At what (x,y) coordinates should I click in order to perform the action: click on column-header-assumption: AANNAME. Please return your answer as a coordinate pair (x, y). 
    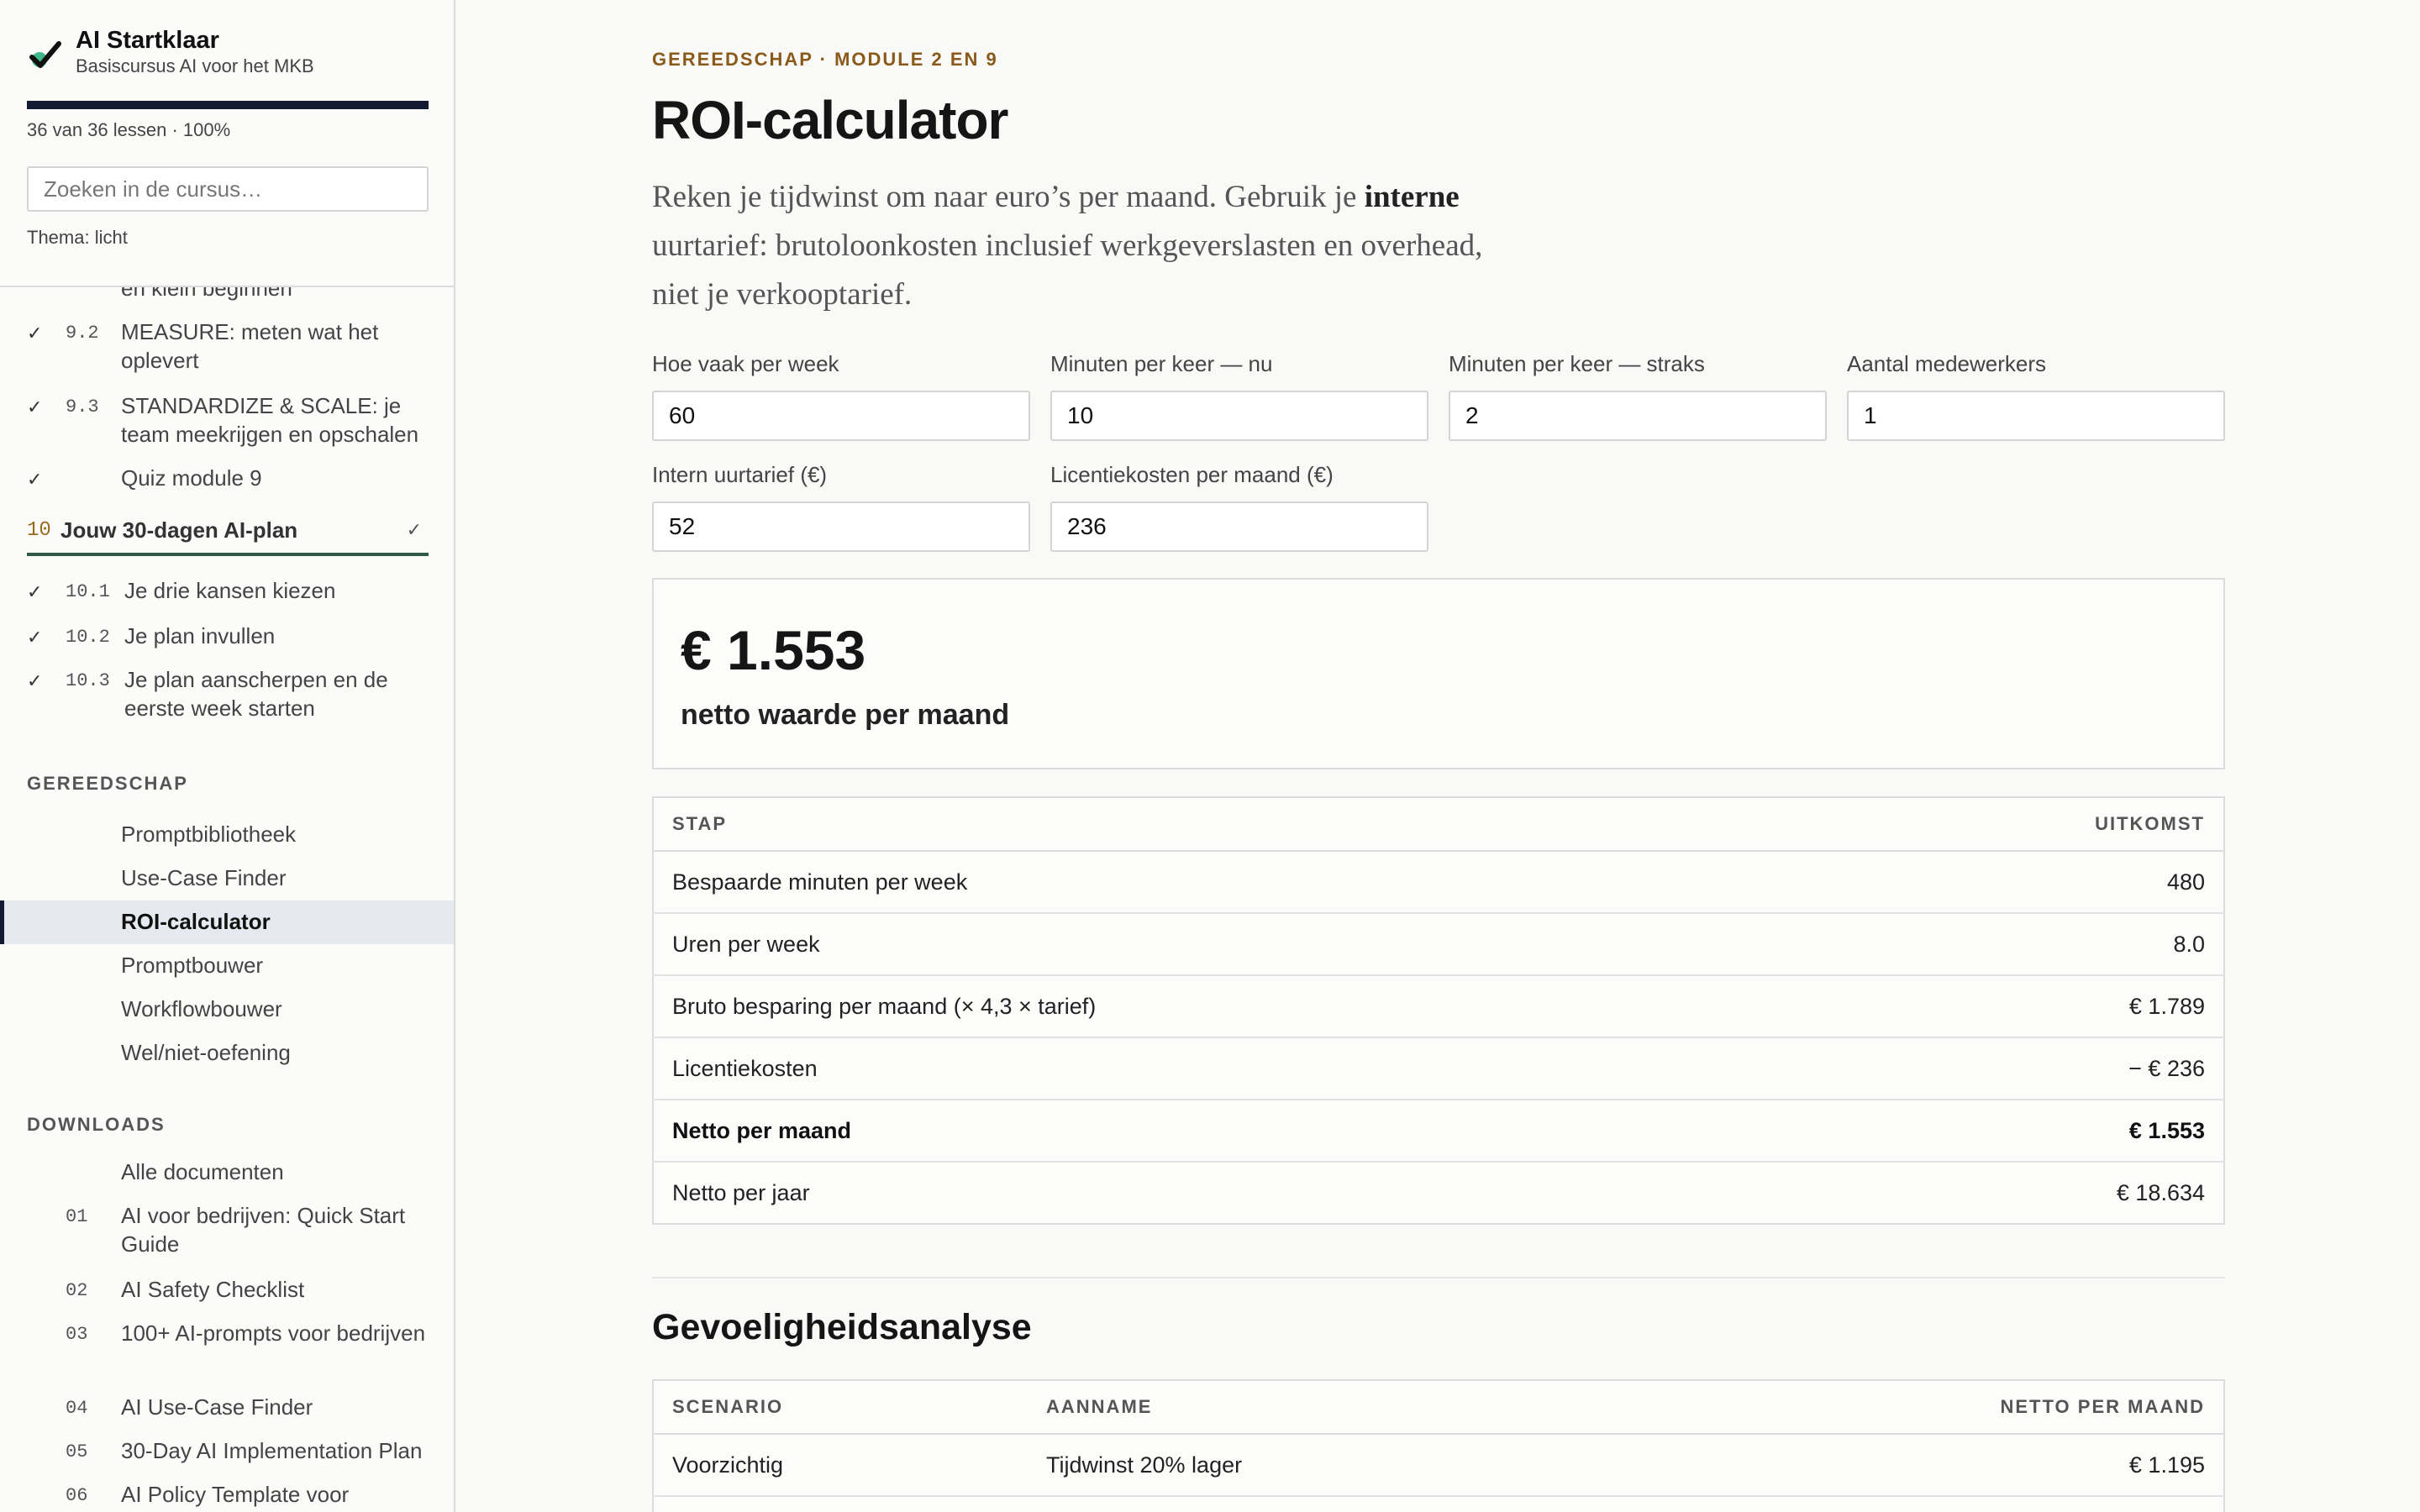
    Looking at the image, I should click on (1321, 1407).